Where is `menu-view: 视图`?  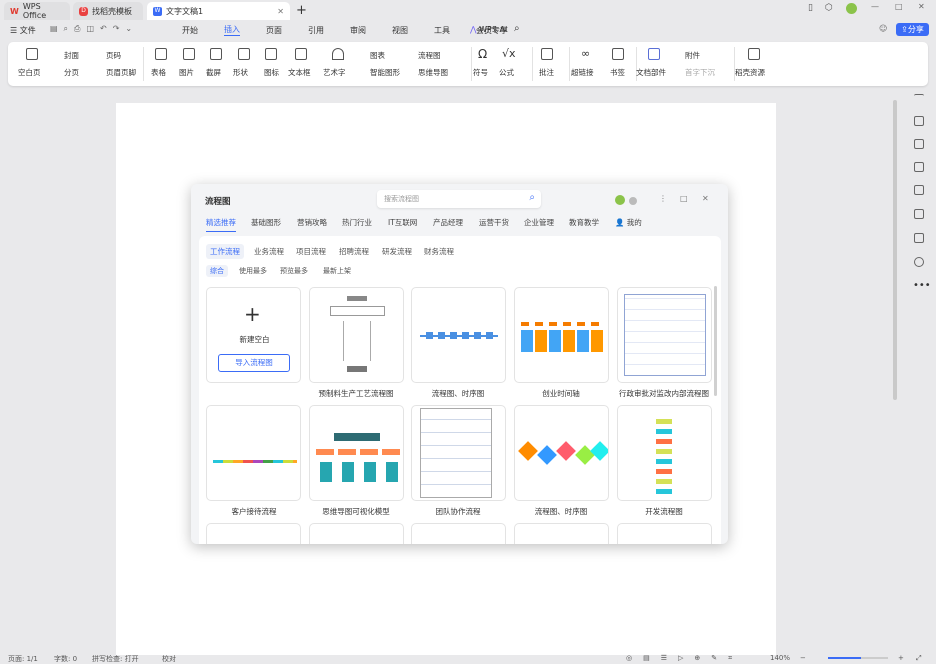
menu-view: 视图 is located at coordinates (400, 30).